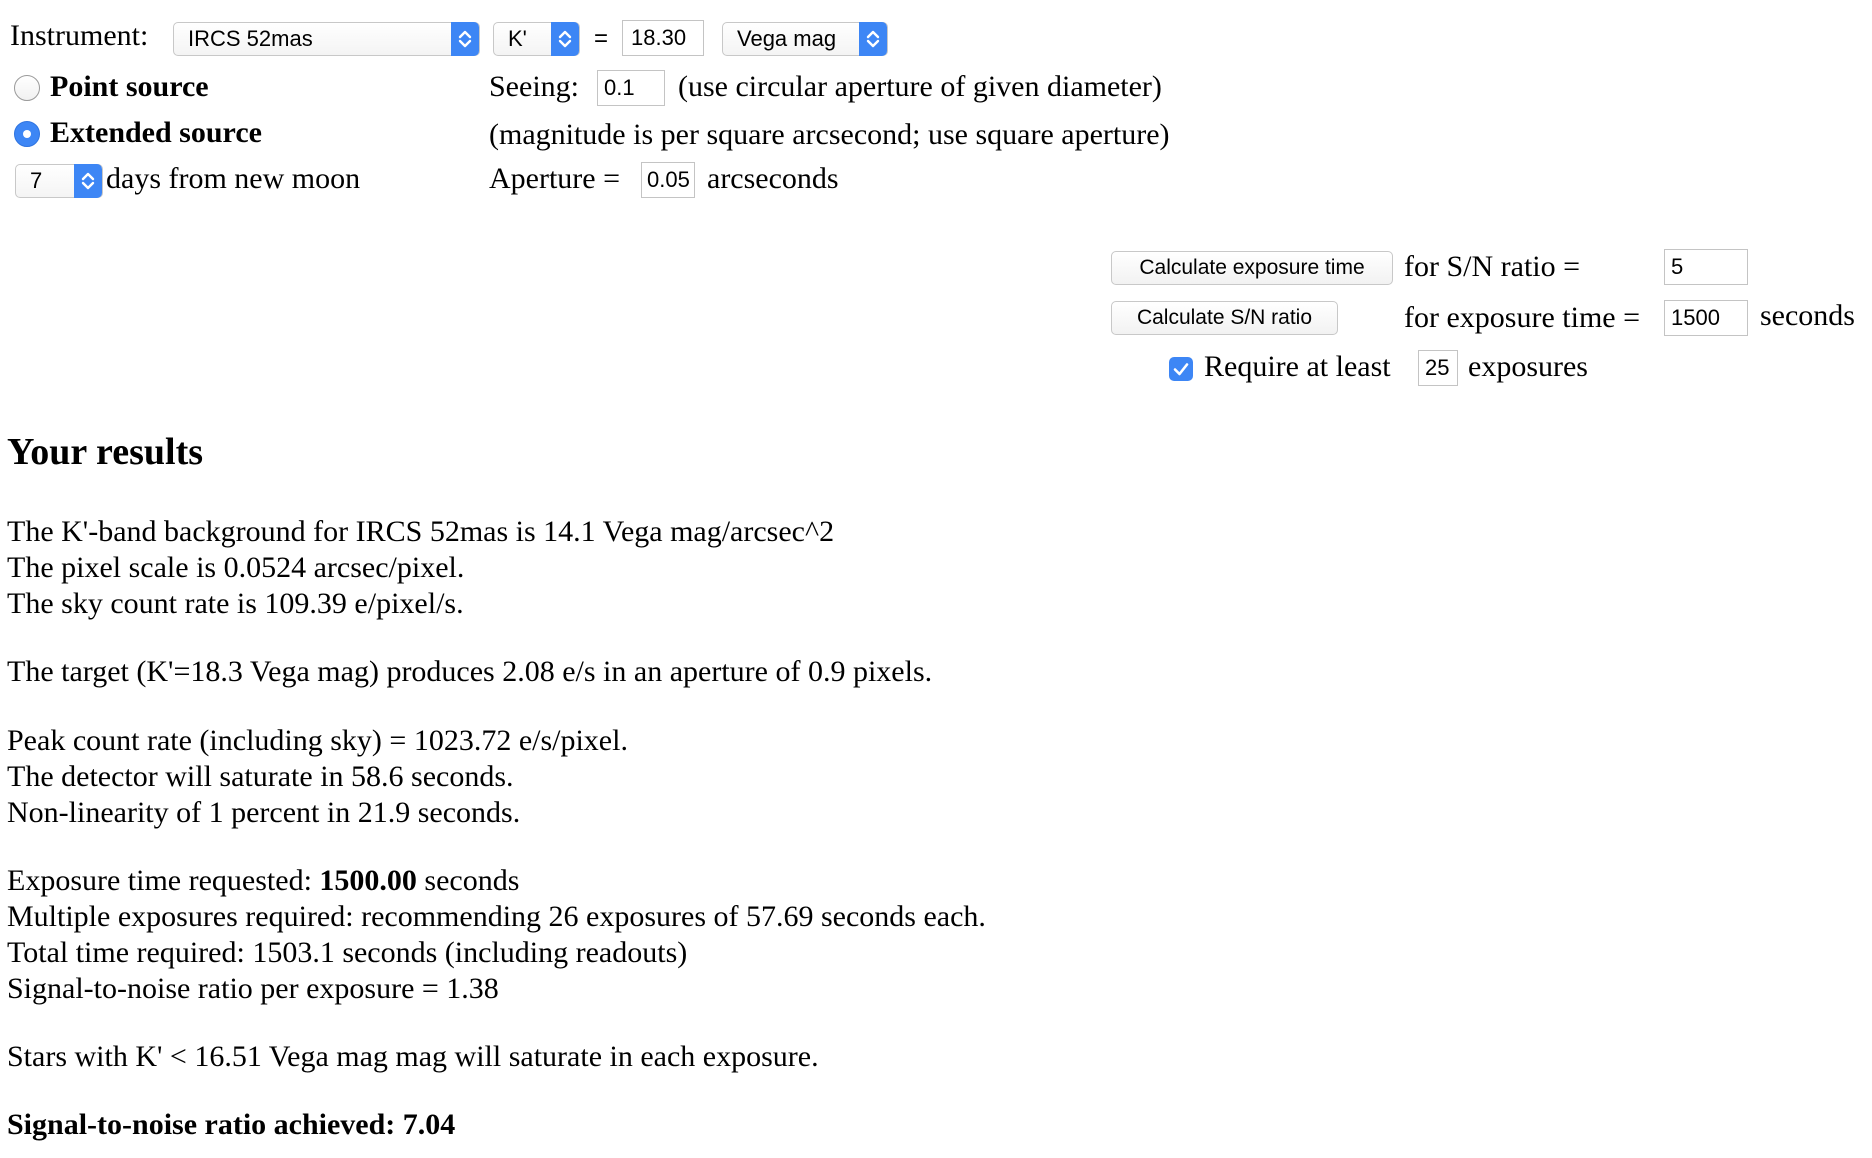 Image resolution: width=1872 pixels, height=1158 pixels. What do you see at coordinates (236, 567) in the screenshot?
I see `result-pixel-scale: The pixel scale is 0.0524 arcsec/pixel.` at bounding box center [236, 567].